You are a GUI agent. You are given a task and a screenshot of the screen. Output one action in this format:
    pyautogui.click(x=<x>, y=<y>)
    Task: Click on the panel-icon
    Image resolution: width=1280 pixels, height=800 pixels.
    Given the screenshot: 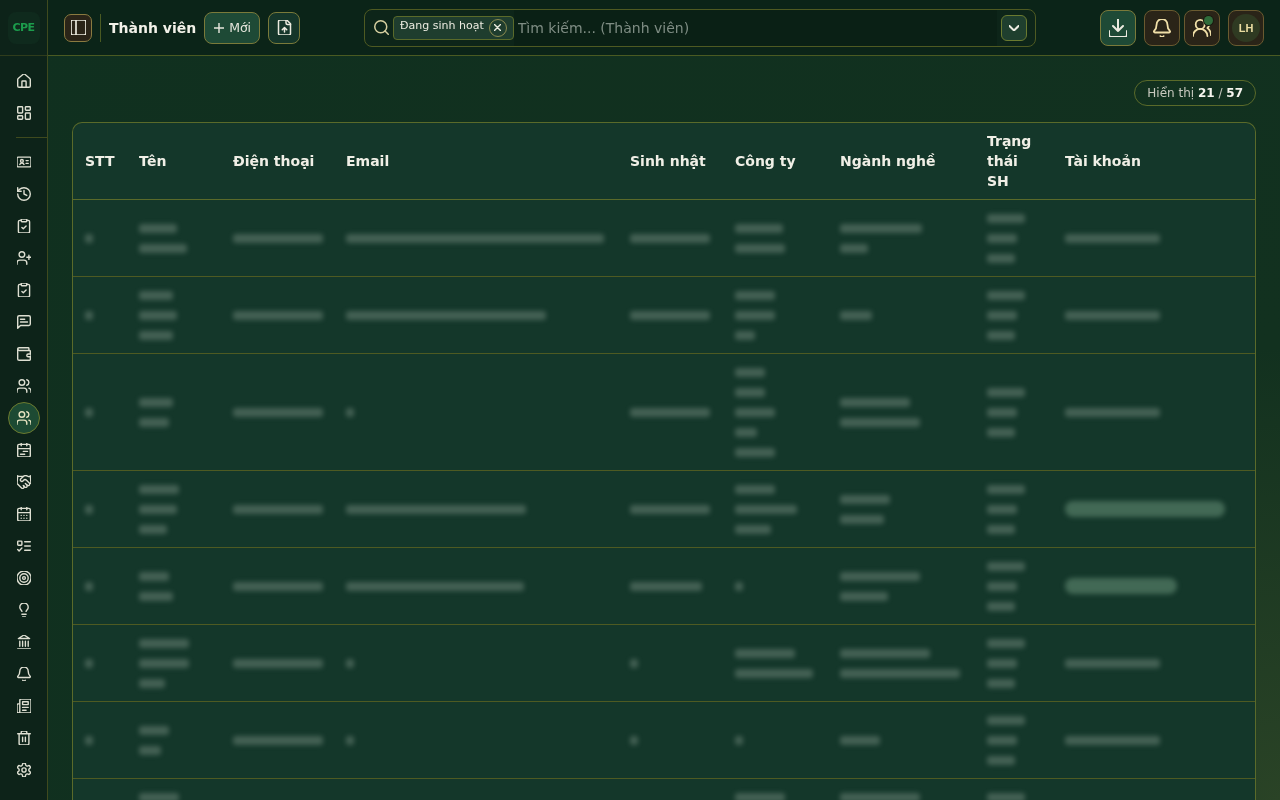 What is the action you would take?
    pyautogui.click(x=78, y=27)
    